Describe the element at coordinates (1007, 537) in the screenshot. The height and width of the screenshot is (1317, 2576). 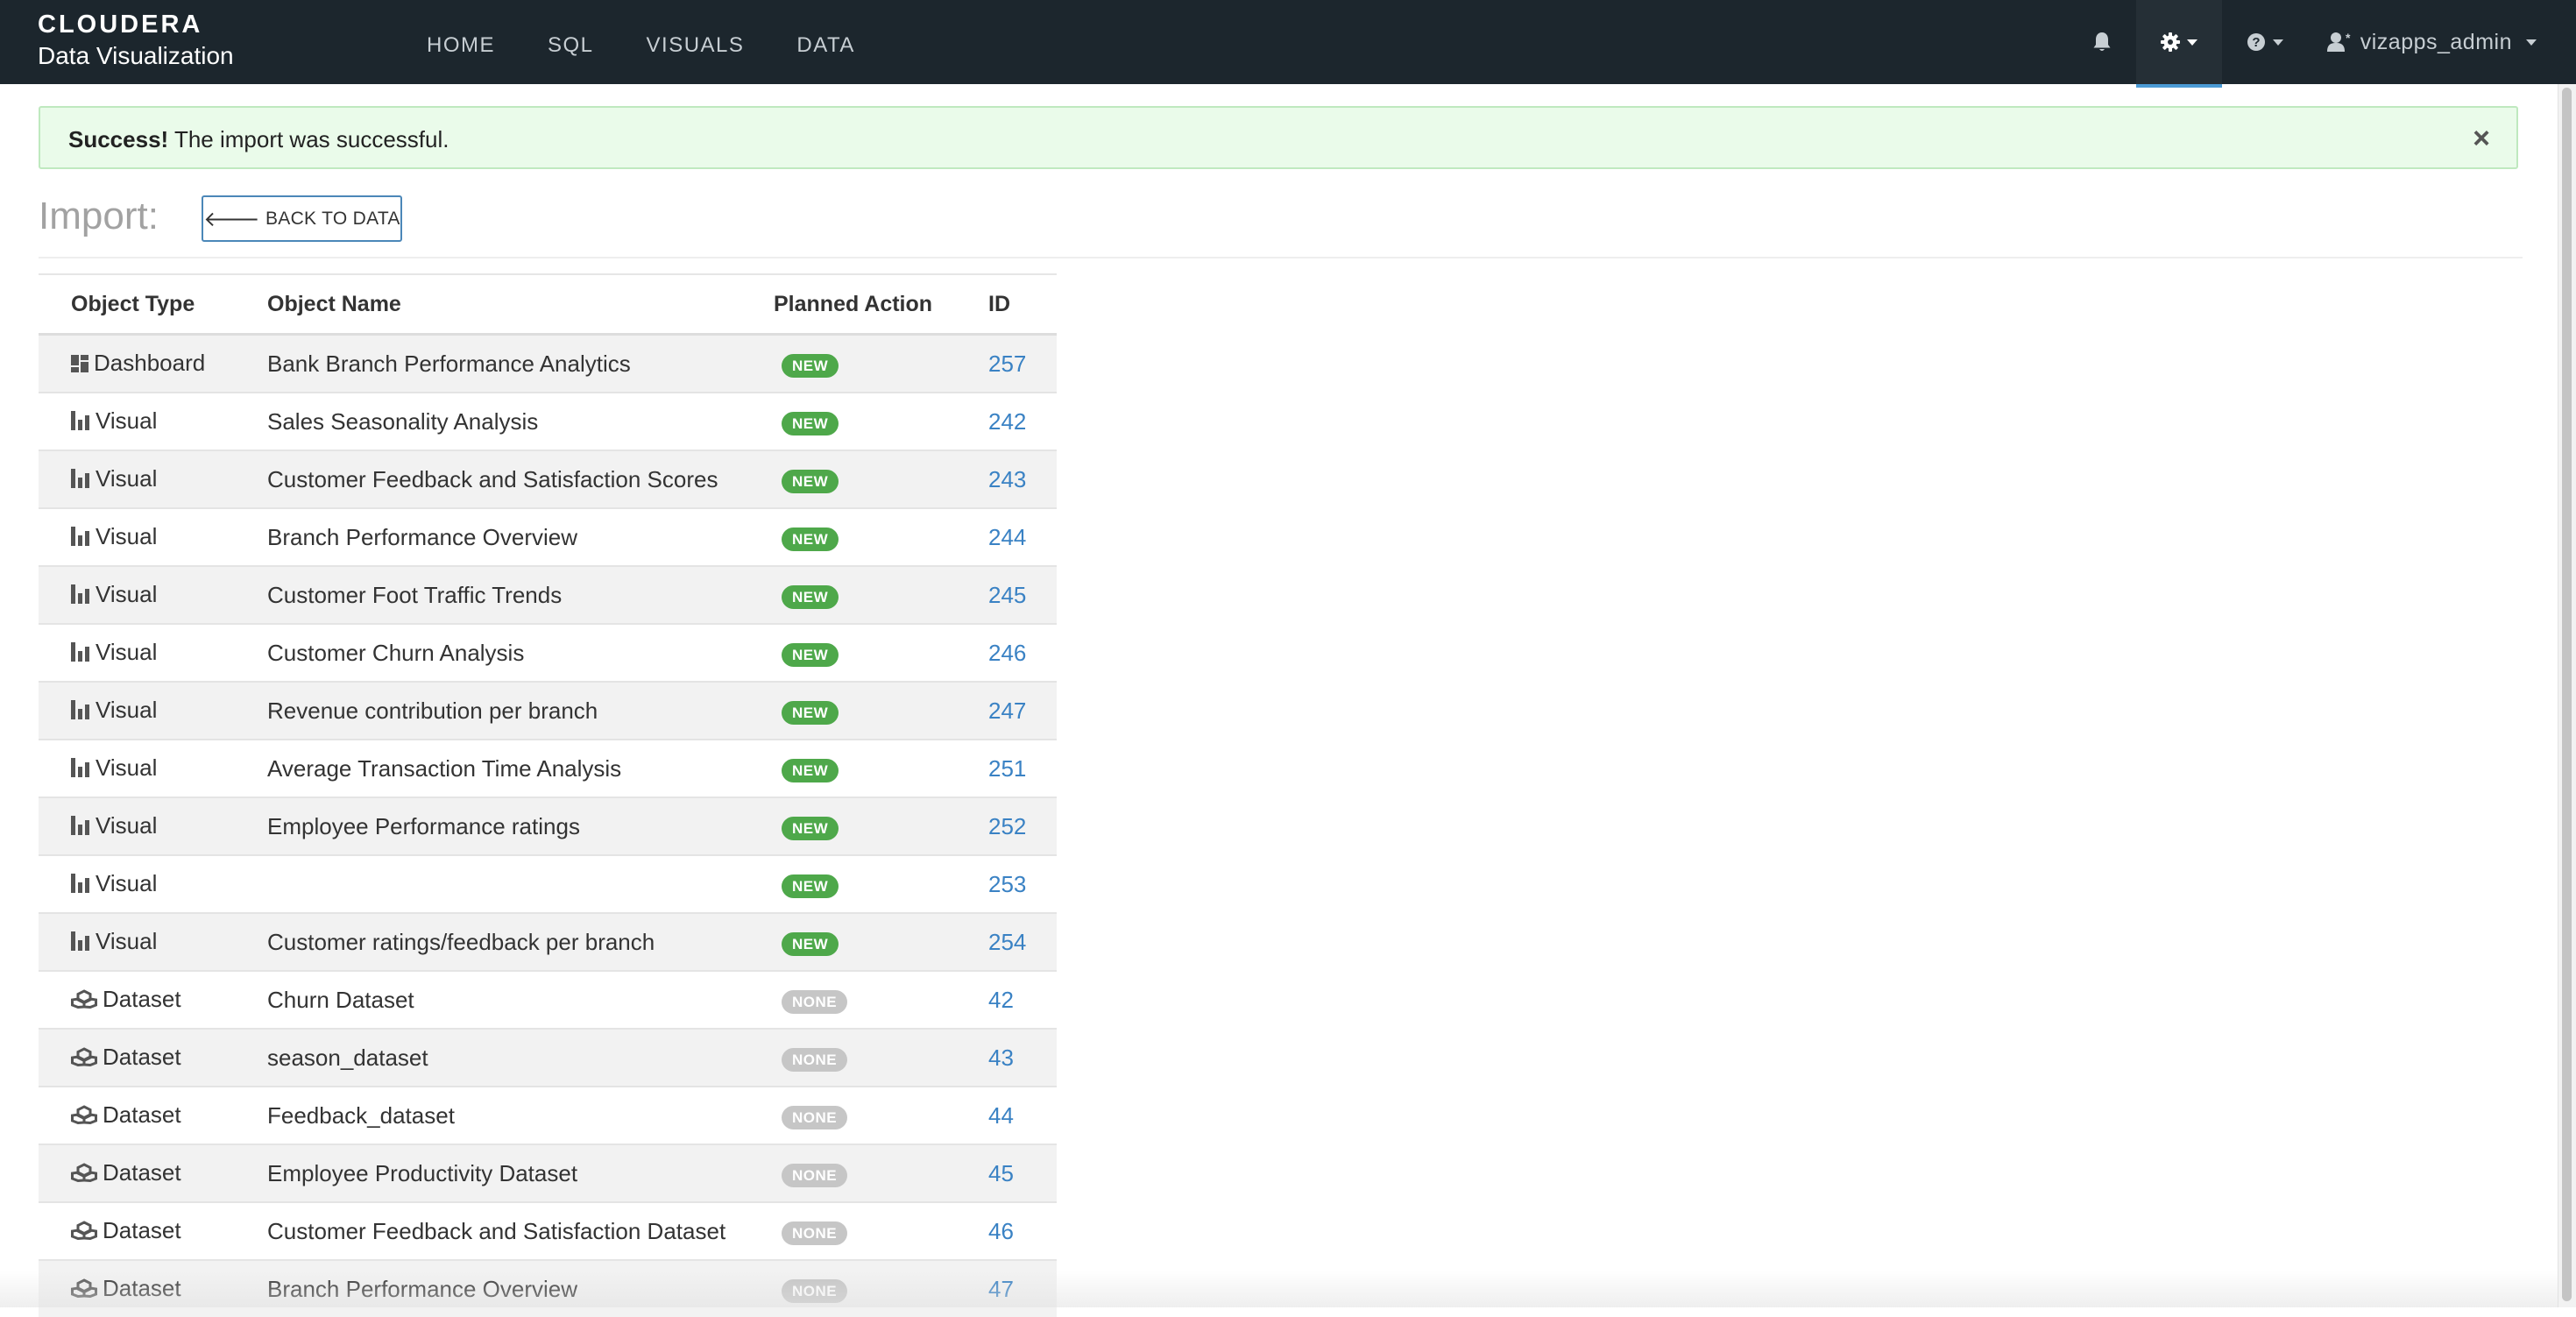
I see `object-id-link: 244` at that location.